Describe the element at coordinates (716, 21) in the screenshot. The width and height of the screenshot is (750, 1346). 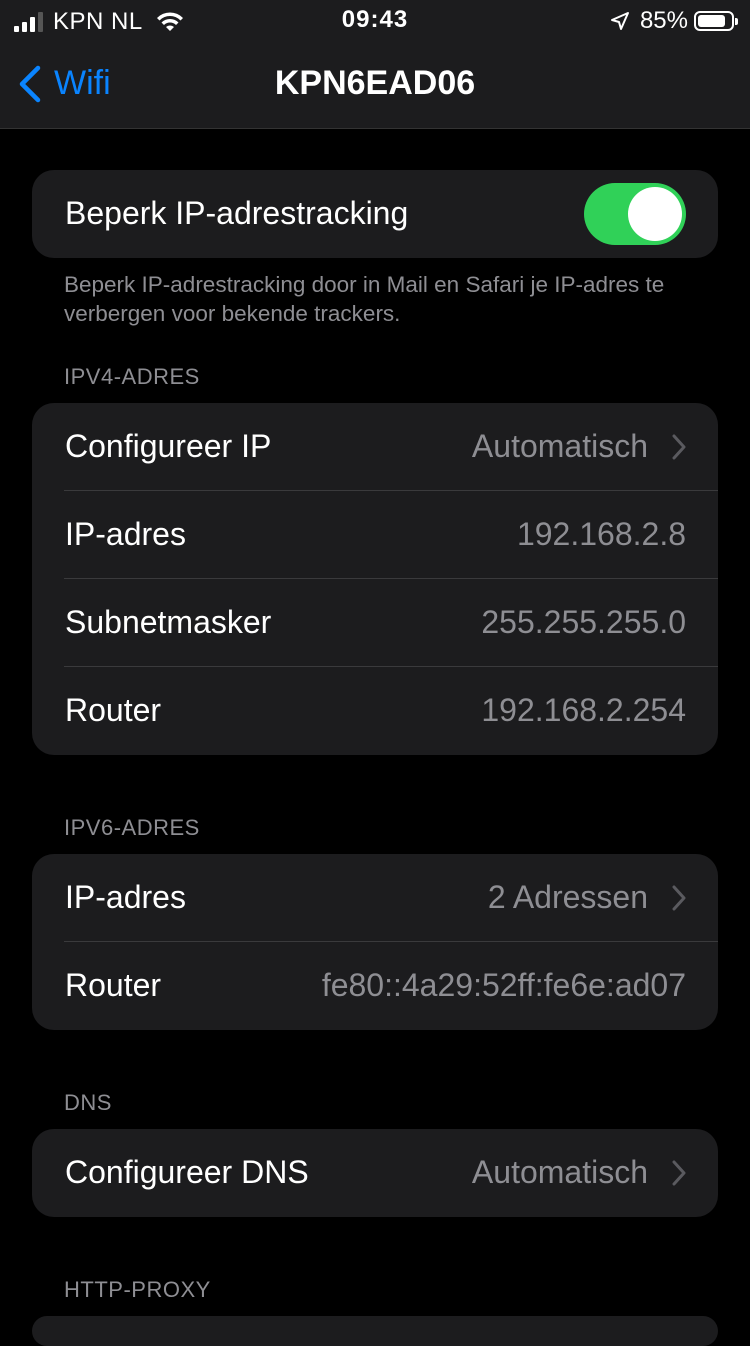
I see `battery-icon` at that location.